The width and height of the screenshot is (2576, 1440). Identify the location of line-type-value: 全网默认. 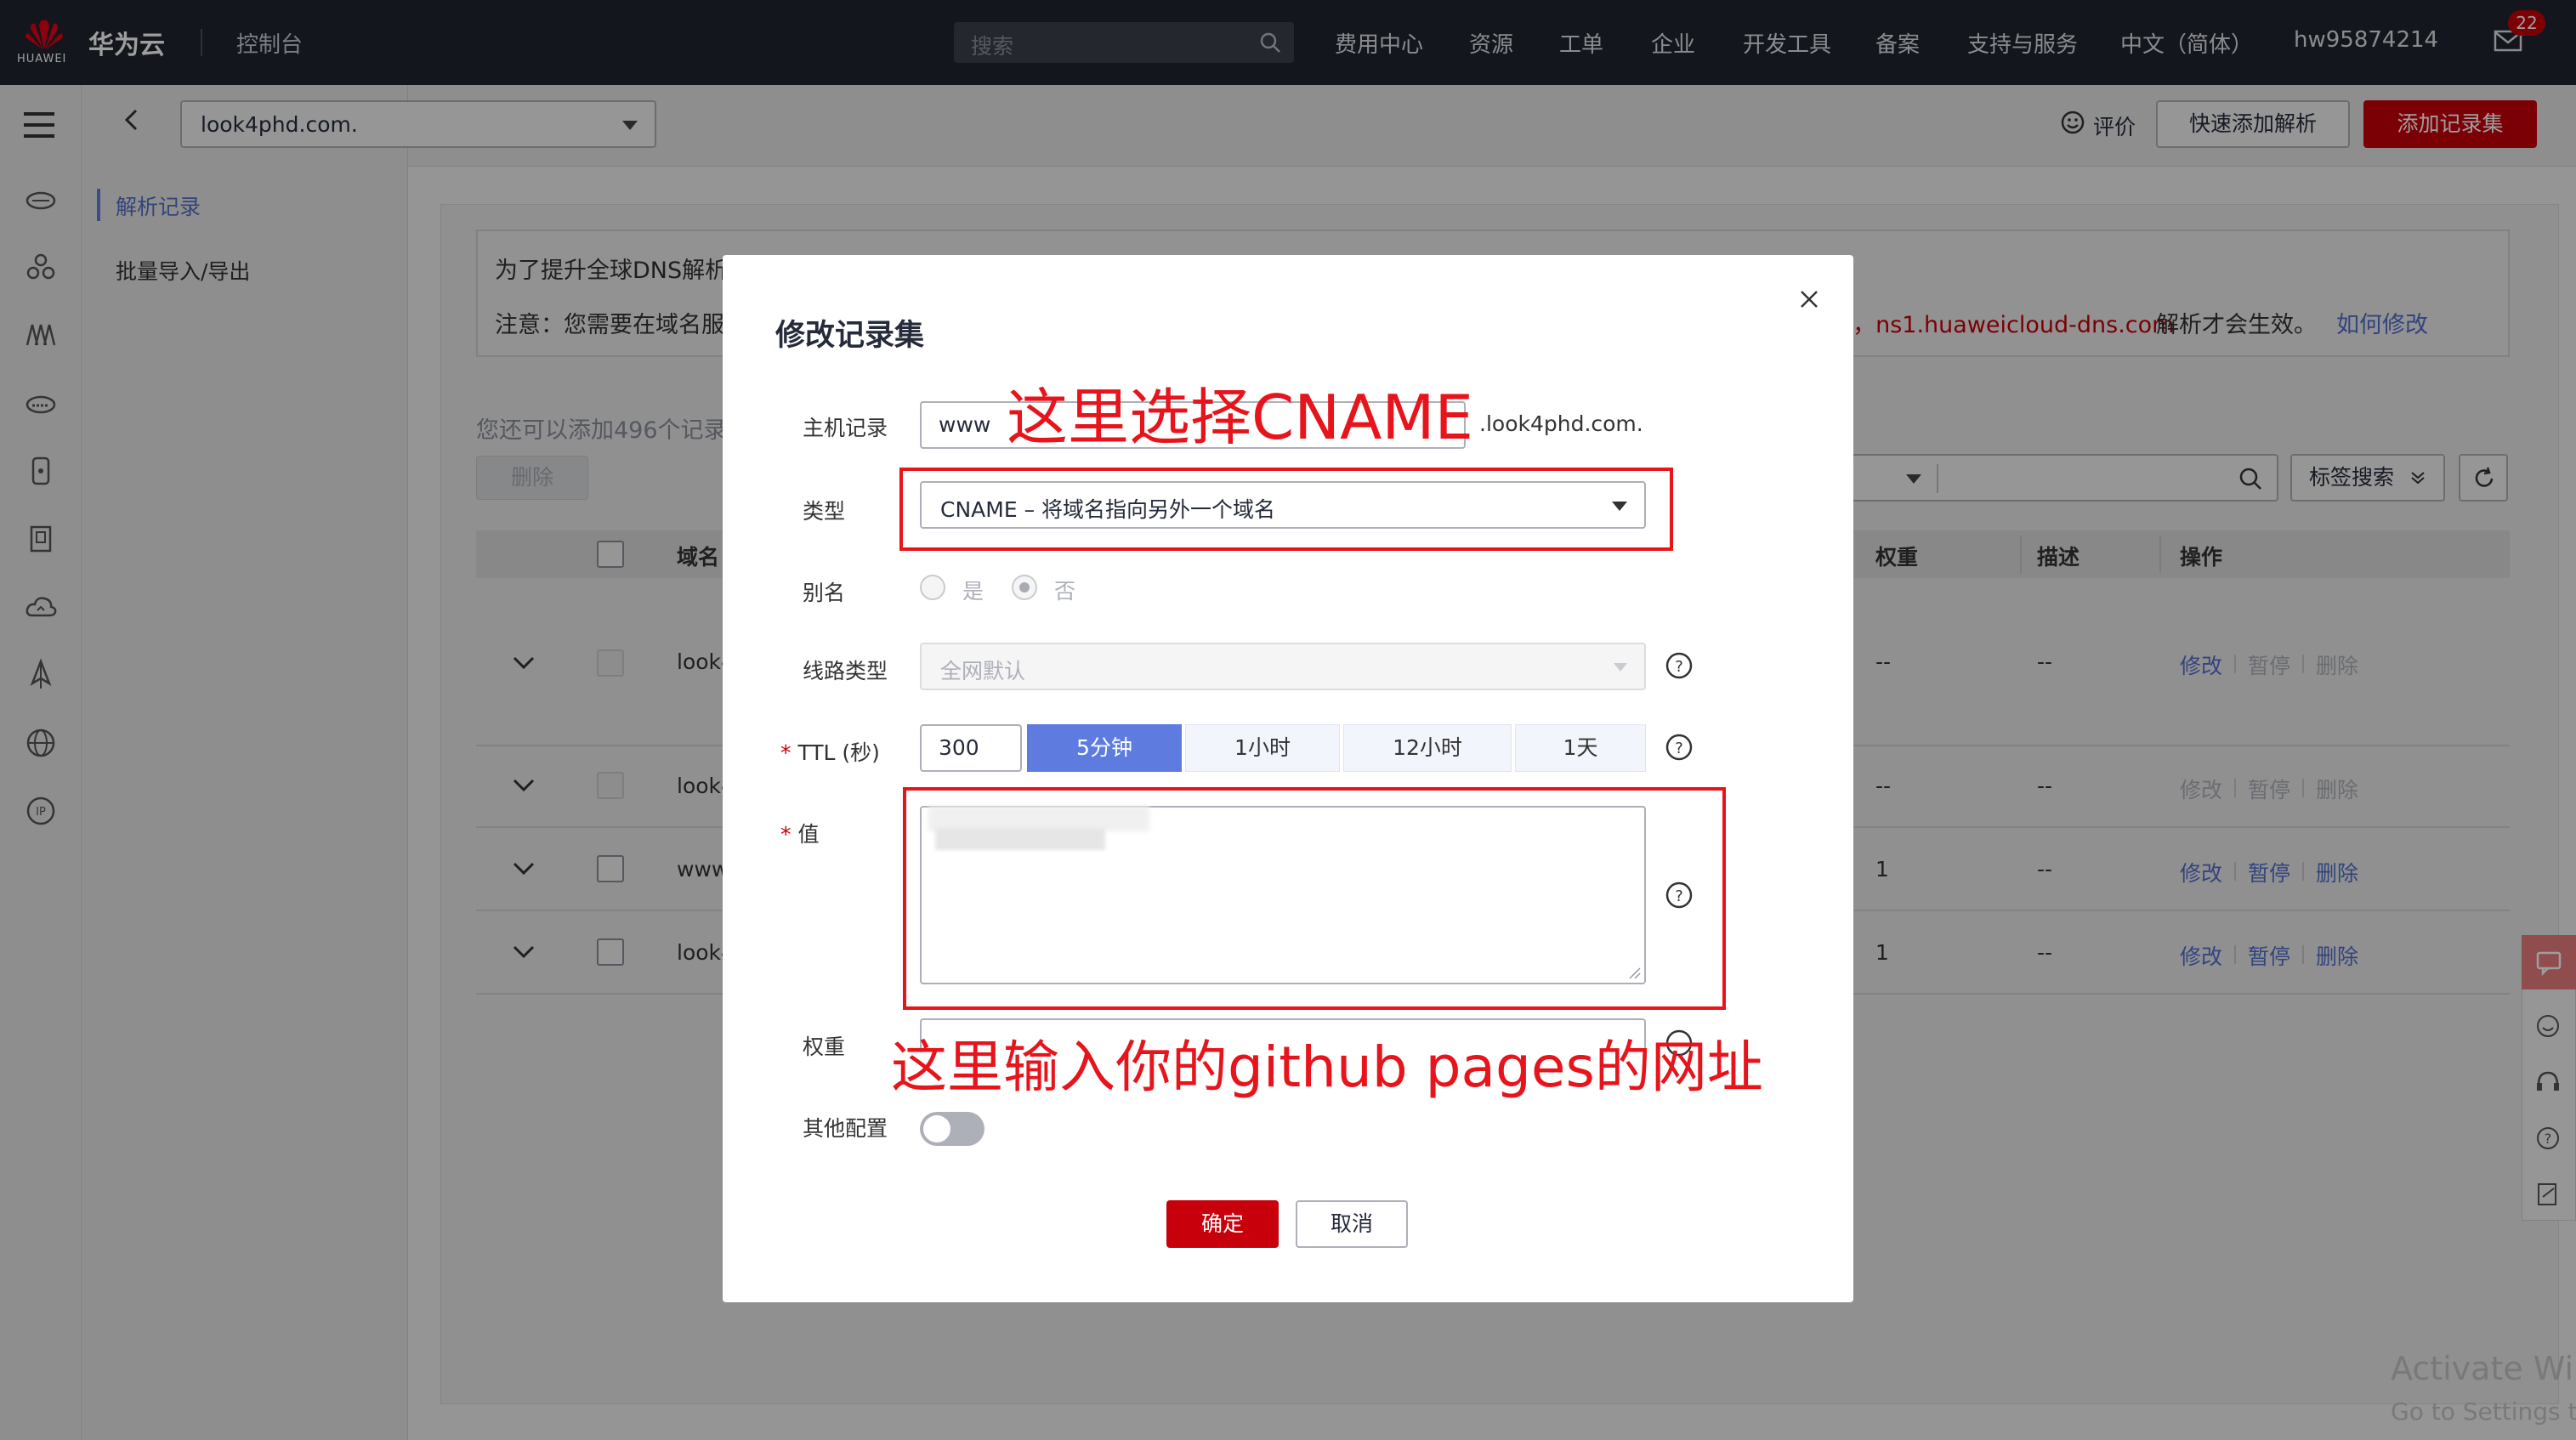
(983, 671).